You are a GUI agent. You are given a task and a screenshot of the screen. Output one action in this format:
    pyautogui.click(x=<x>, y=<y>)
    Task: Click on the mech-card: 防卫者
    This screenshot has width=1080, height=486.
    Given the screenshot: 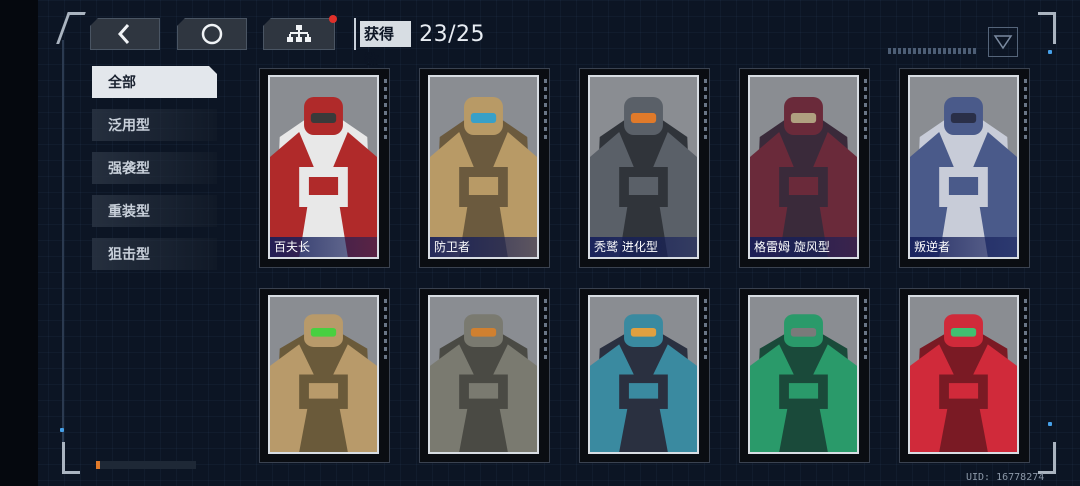 What is the action you would take?
    pyautogui.click(x=484, y=168)
    